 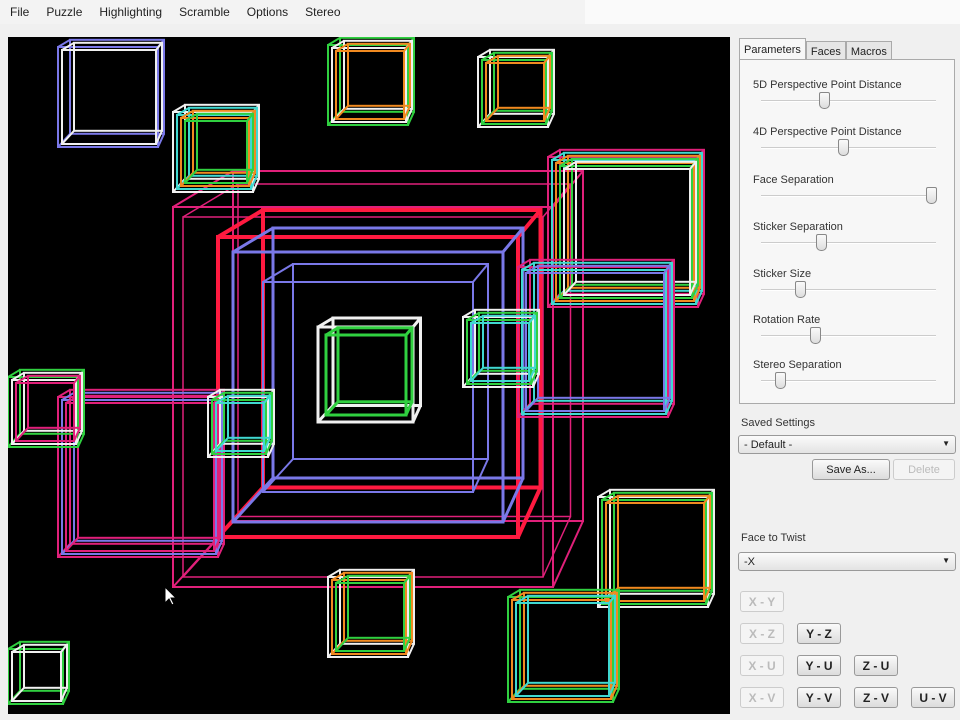 I want to click on rotate-u-v-button: U - V, so click(x=933, y=697).